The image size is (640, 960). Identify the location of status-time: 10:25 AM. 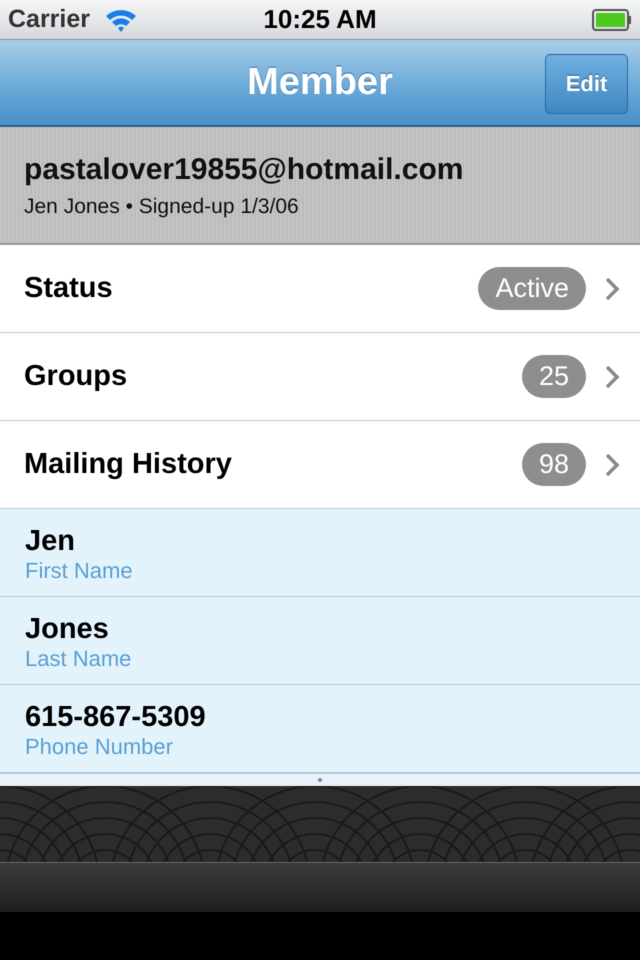
(320, 19).